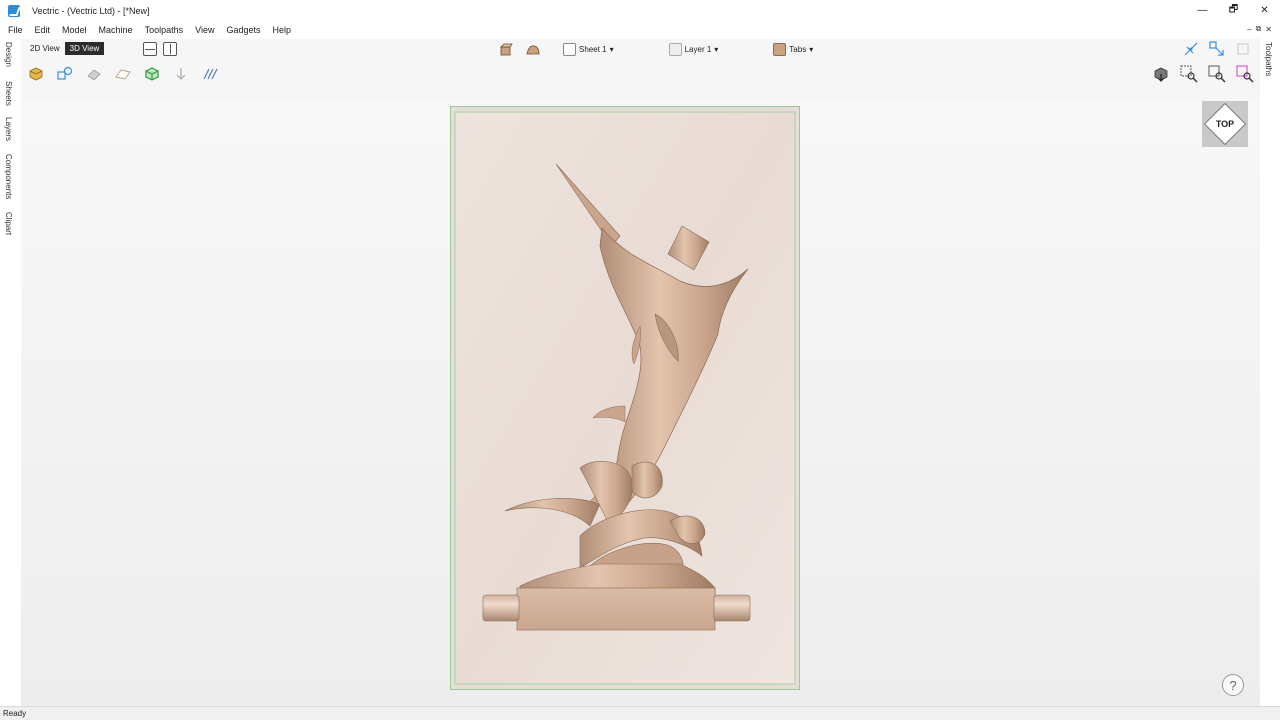  Describe the element at coordinates (91, 10) in the screenshot. I see `window-title: Vectric - (Vectric Ltd) - [*New]` at that location.